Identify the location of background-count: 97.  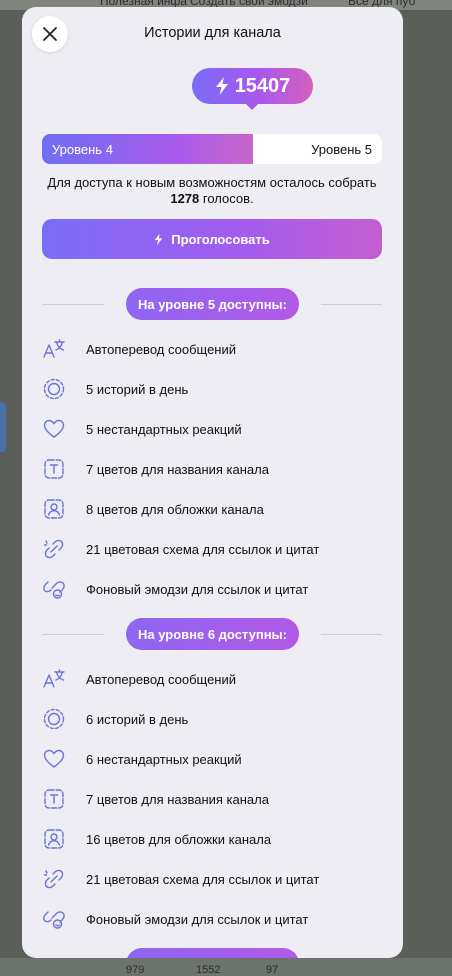
(272, 970).